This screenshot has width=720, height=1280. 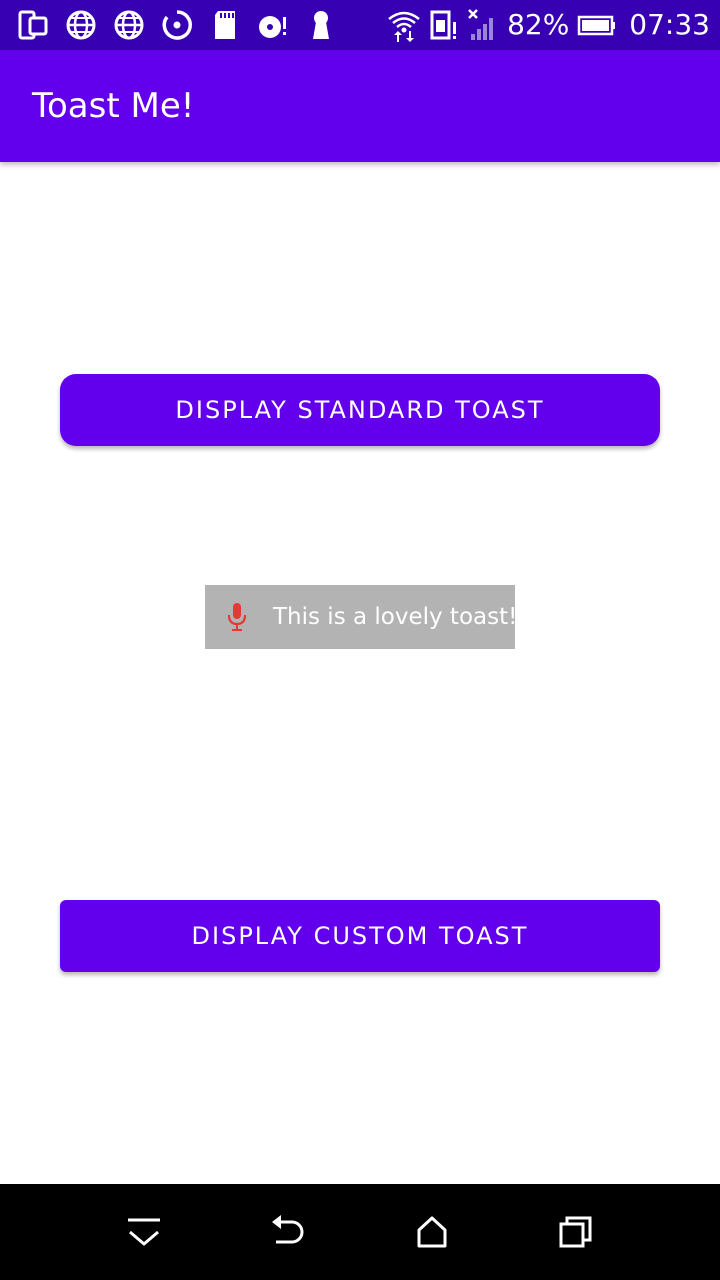 I want to click on status-bar: 82% 07:33, so click(x=360, y=25).